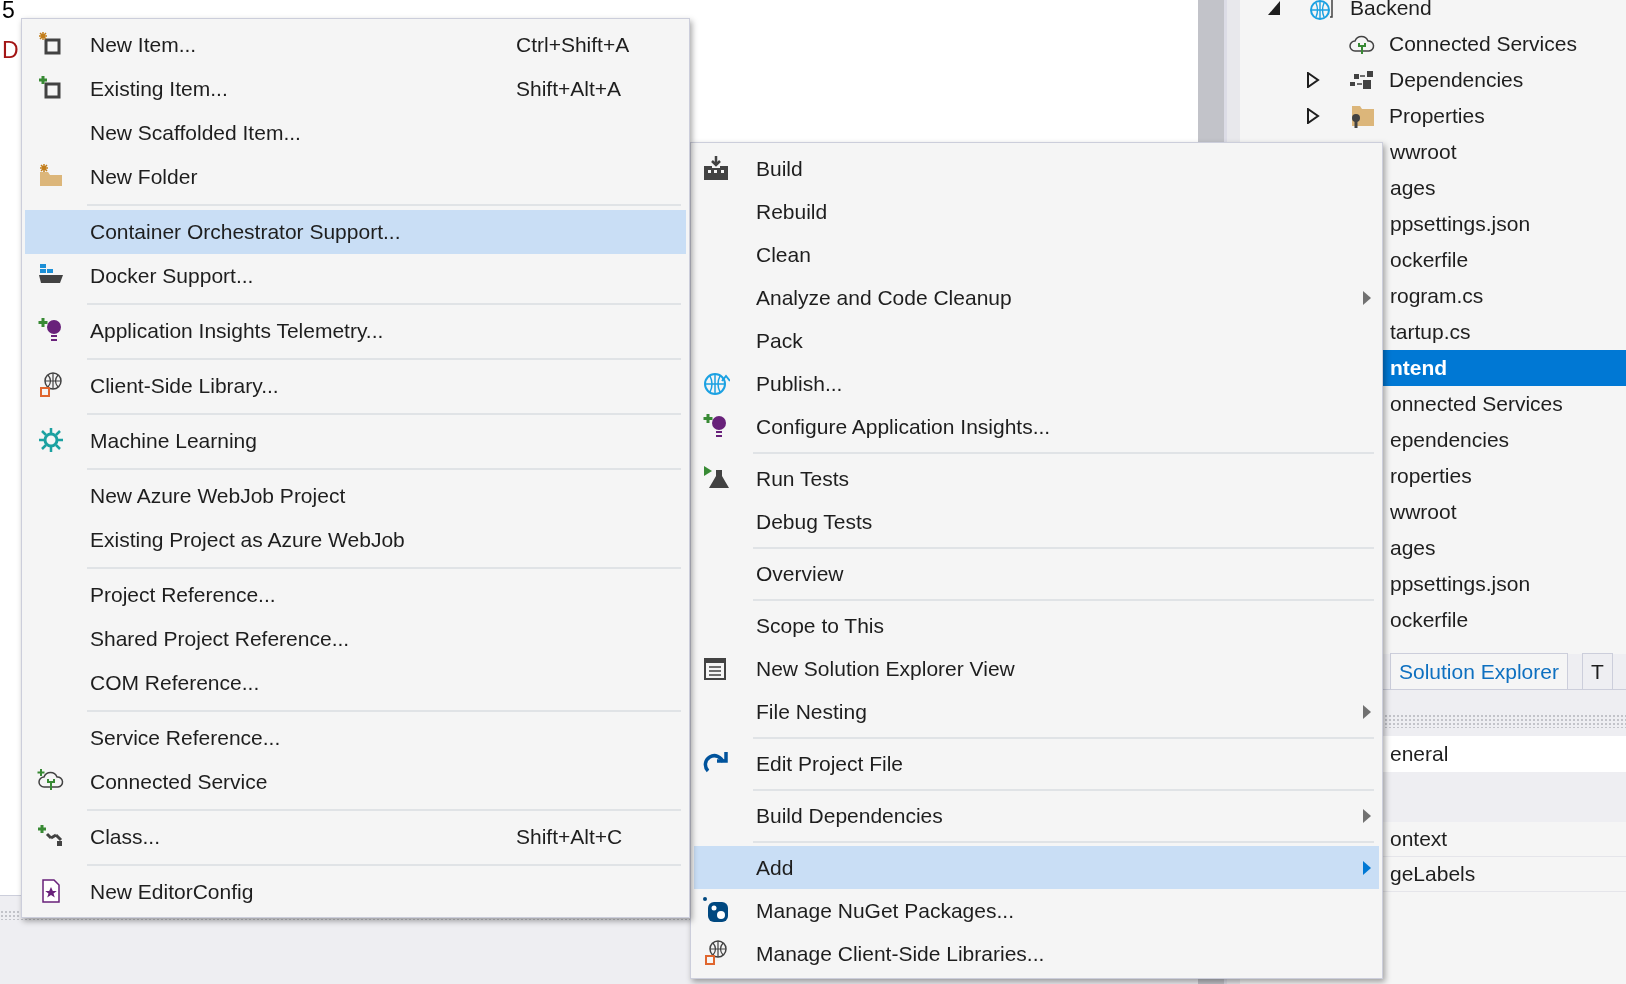 Image resolution: width=1626 pixels, height=984 pixels. I want to click on menu-item: Debug Tests, so click(1036, 521).